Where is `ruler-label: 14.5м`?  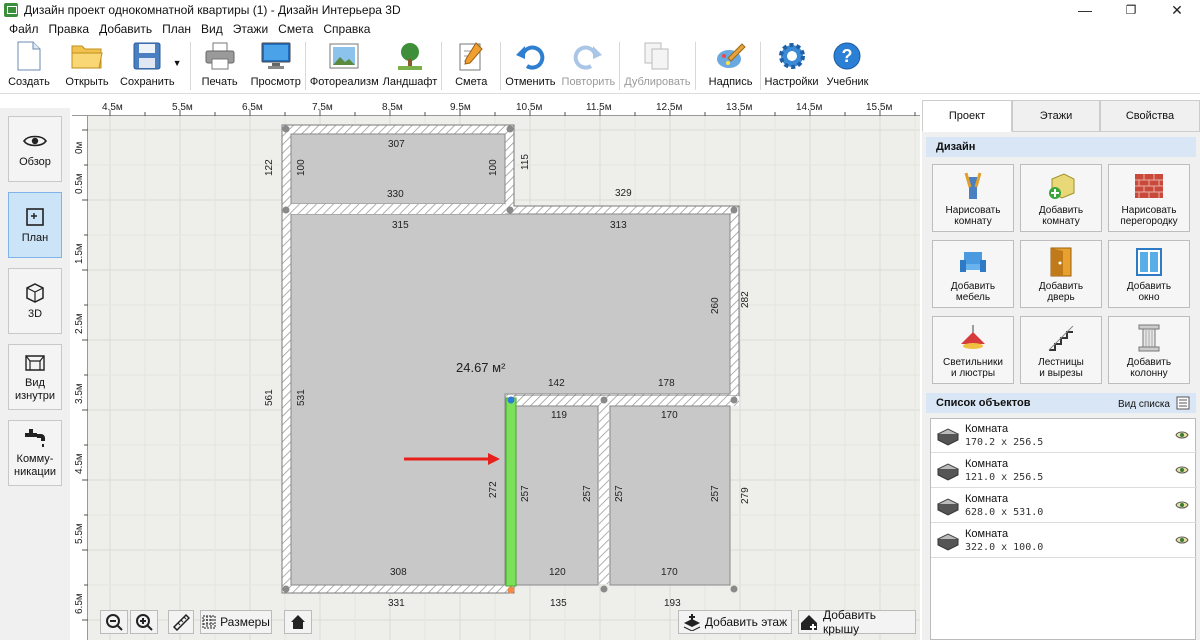 ruler-label: 14.5м is located at coordinates (809, 107).